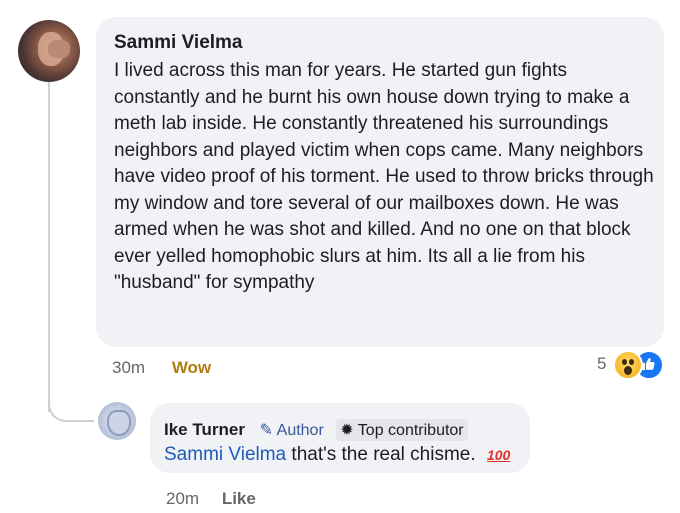 The image size is (680, 513). What do you see at coordinates (182, 498) in the screenshot?
I see `reply-time: 20m` at bounding box center [182, 498].